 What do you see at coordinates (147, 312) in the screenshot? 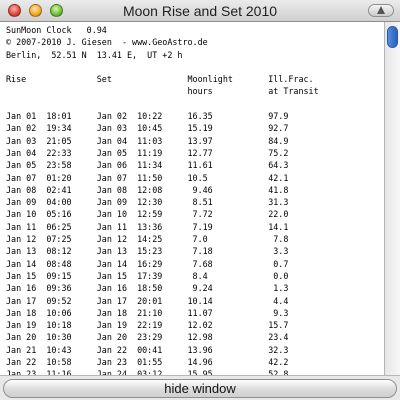
I see `table-row: Jan 18 10:06 Jan 18 21:10 11.07 9.3` at bounding box center [147, 312].